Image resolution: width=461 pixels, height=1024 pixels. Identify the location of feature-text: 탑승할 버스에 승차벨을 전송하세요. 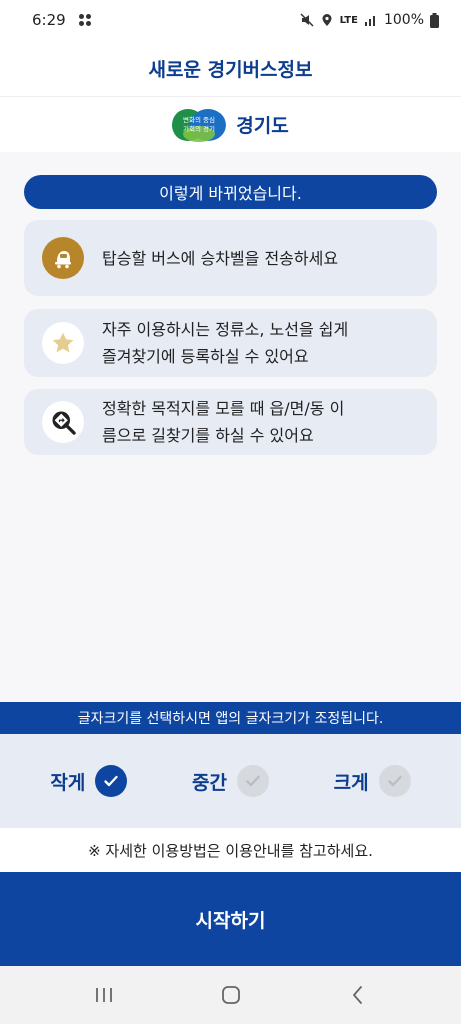
(220, 258).